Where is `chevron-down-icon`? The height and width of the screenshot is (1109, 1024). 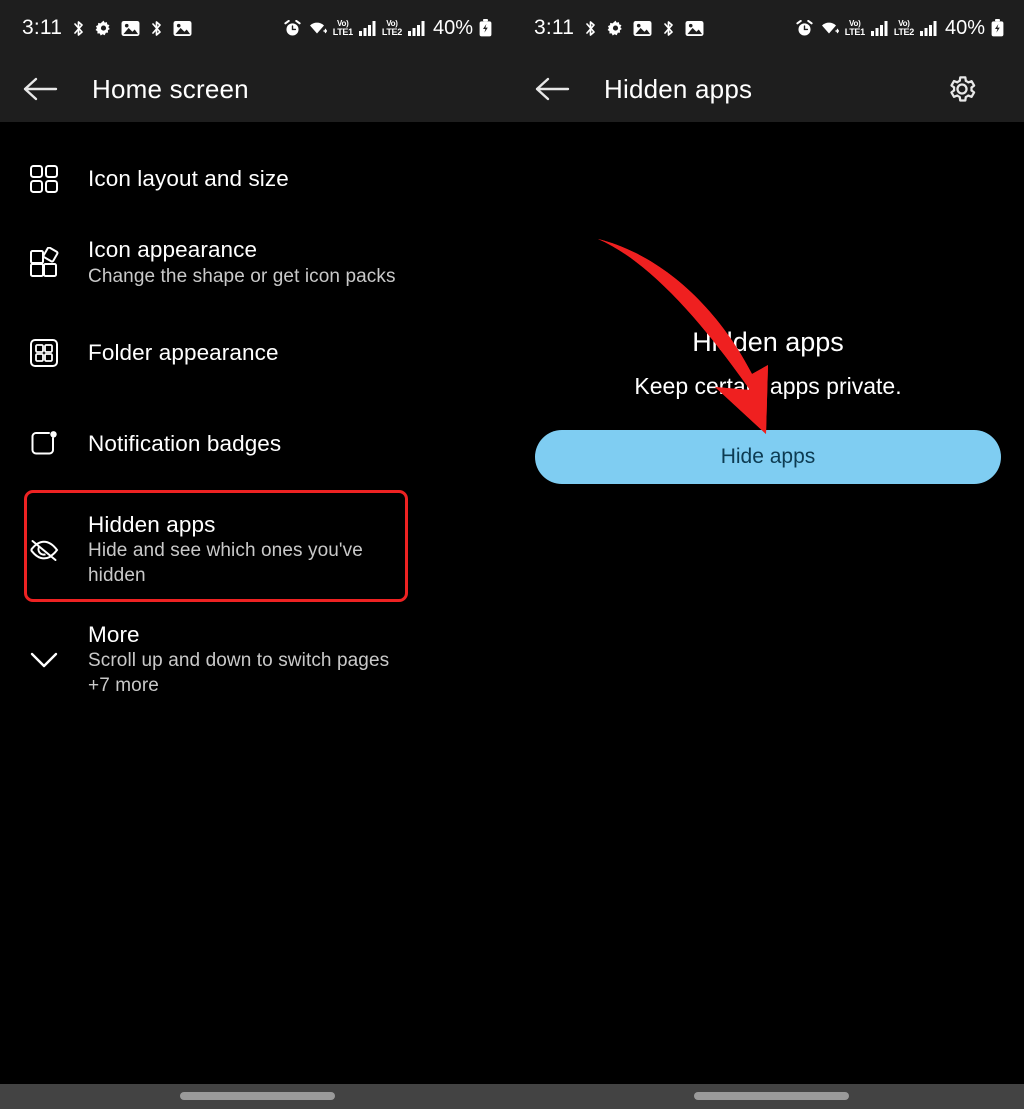 chevron-down-icon is located at coordinates (44, 660).